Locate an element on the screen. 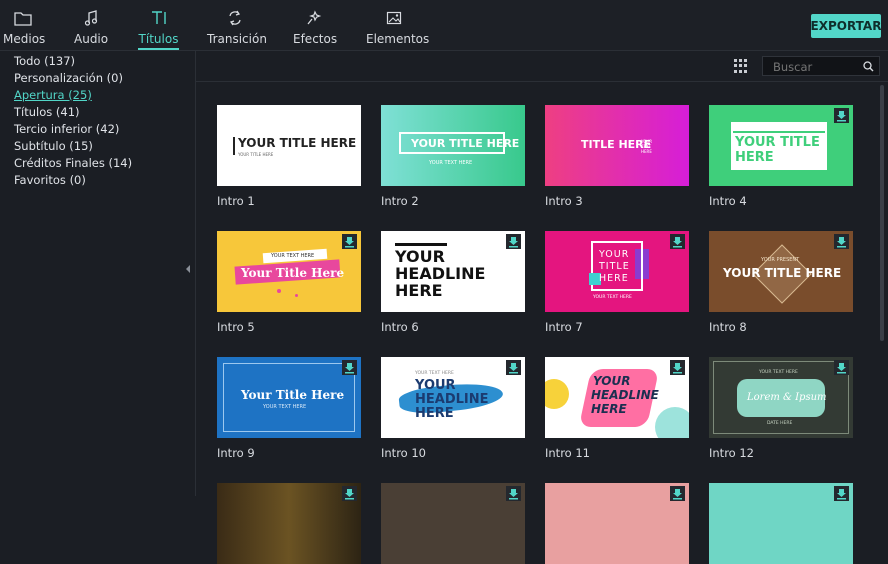  category-titles: Títulos (41) is located at coordinates (47, 112).